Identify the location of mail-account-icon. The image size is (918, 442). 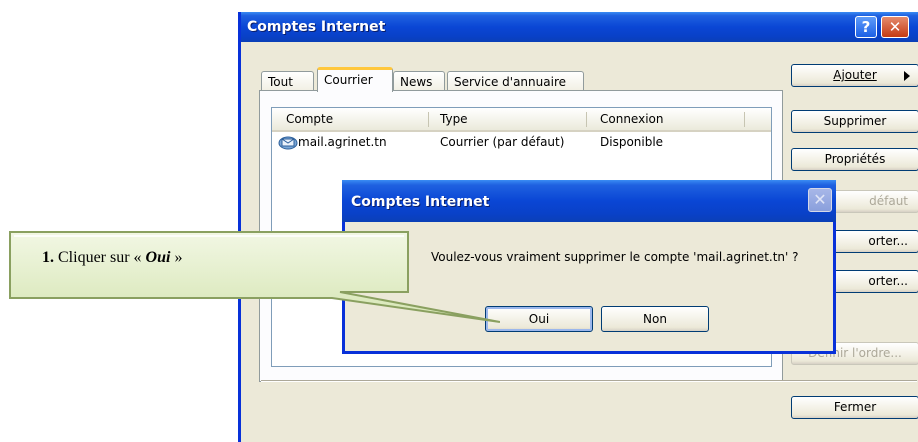
(288, 143).